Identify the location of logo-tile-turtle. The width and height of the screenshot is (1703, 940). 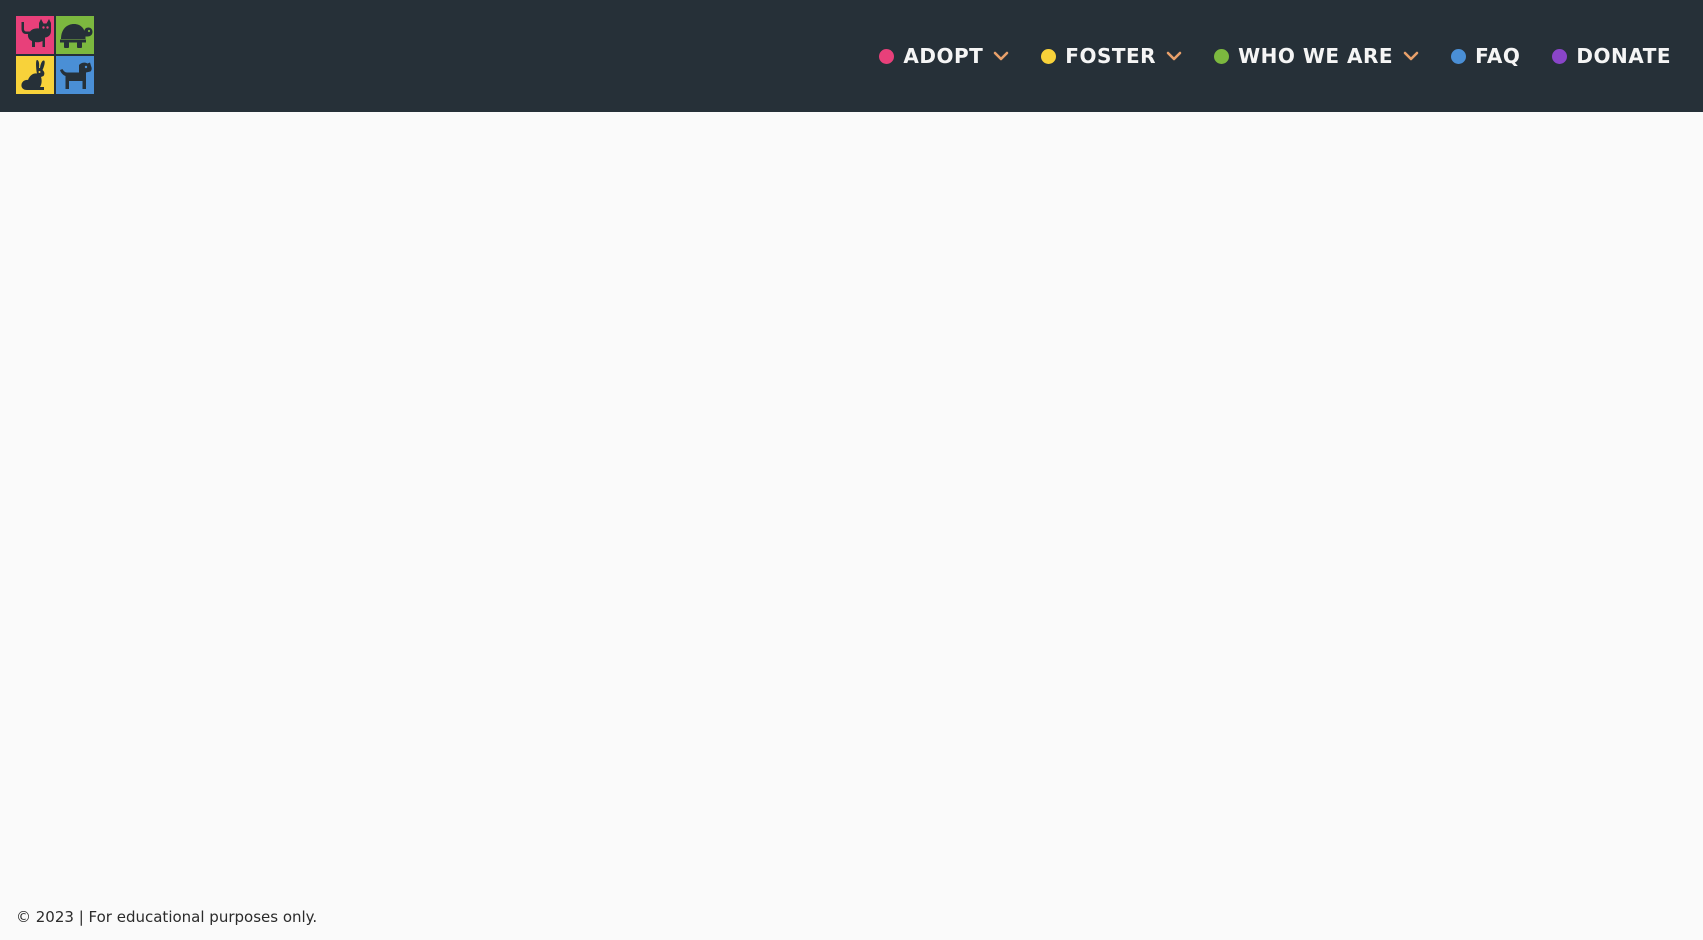
(75, 35).